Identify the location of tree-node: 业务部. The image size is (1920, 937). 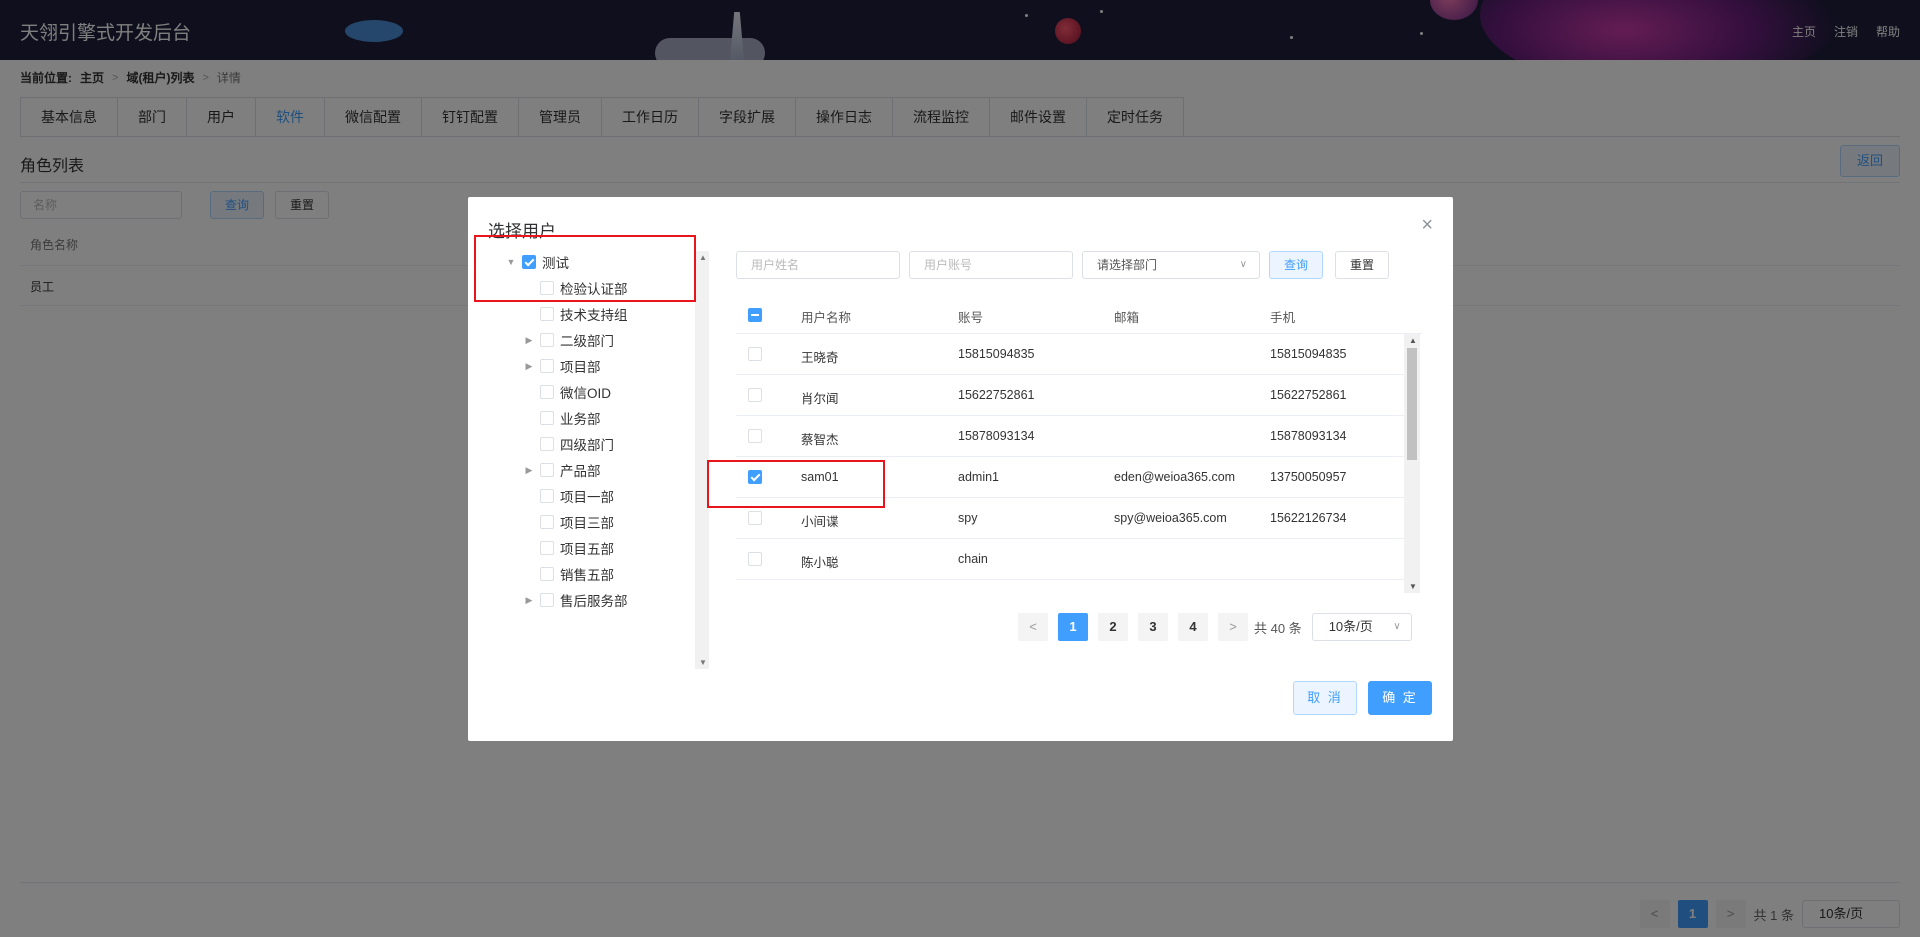
(562, 418).